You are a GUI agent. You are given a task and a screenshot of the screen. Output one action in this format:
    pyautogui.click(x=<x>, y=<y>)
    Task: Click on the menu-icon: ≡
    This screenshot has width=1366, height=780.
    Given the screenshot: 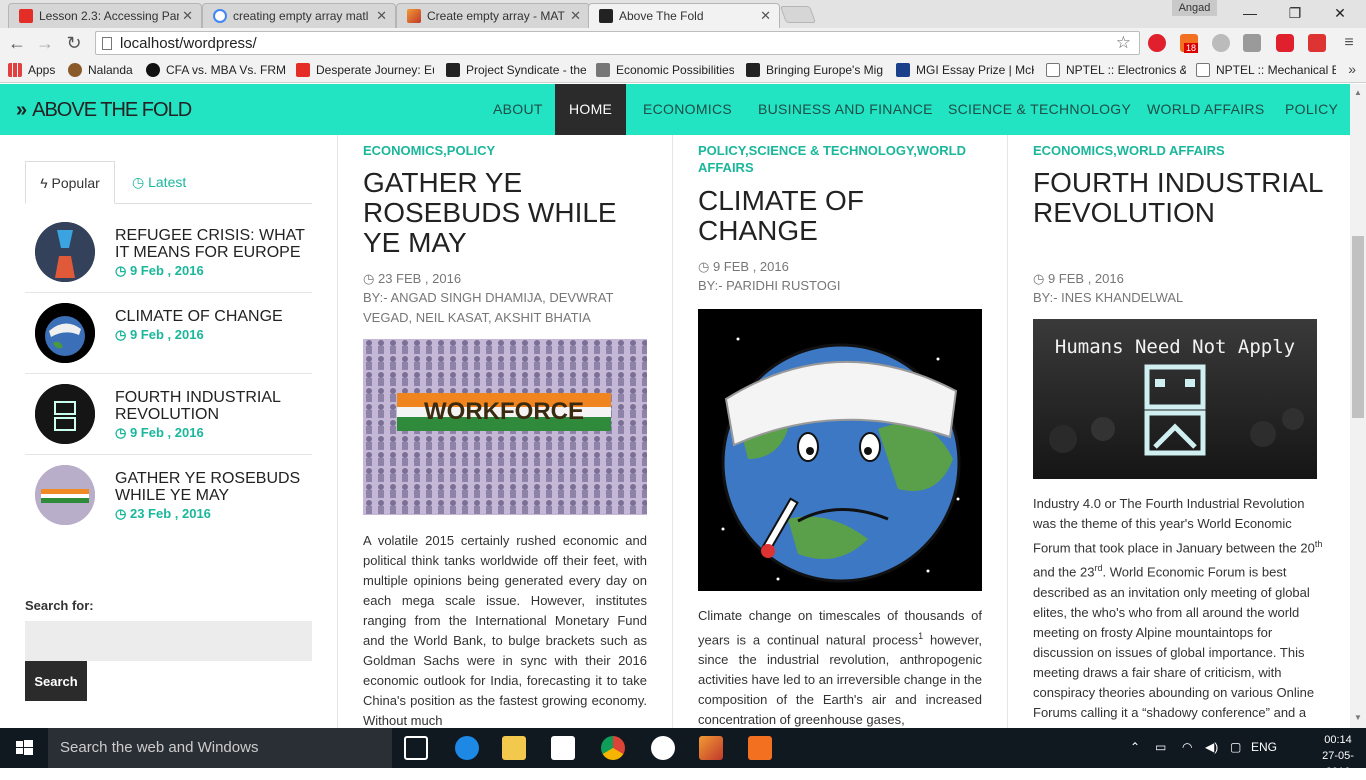 What is the action you would take?
    pyautogui.click(x=1349, y=43)
    